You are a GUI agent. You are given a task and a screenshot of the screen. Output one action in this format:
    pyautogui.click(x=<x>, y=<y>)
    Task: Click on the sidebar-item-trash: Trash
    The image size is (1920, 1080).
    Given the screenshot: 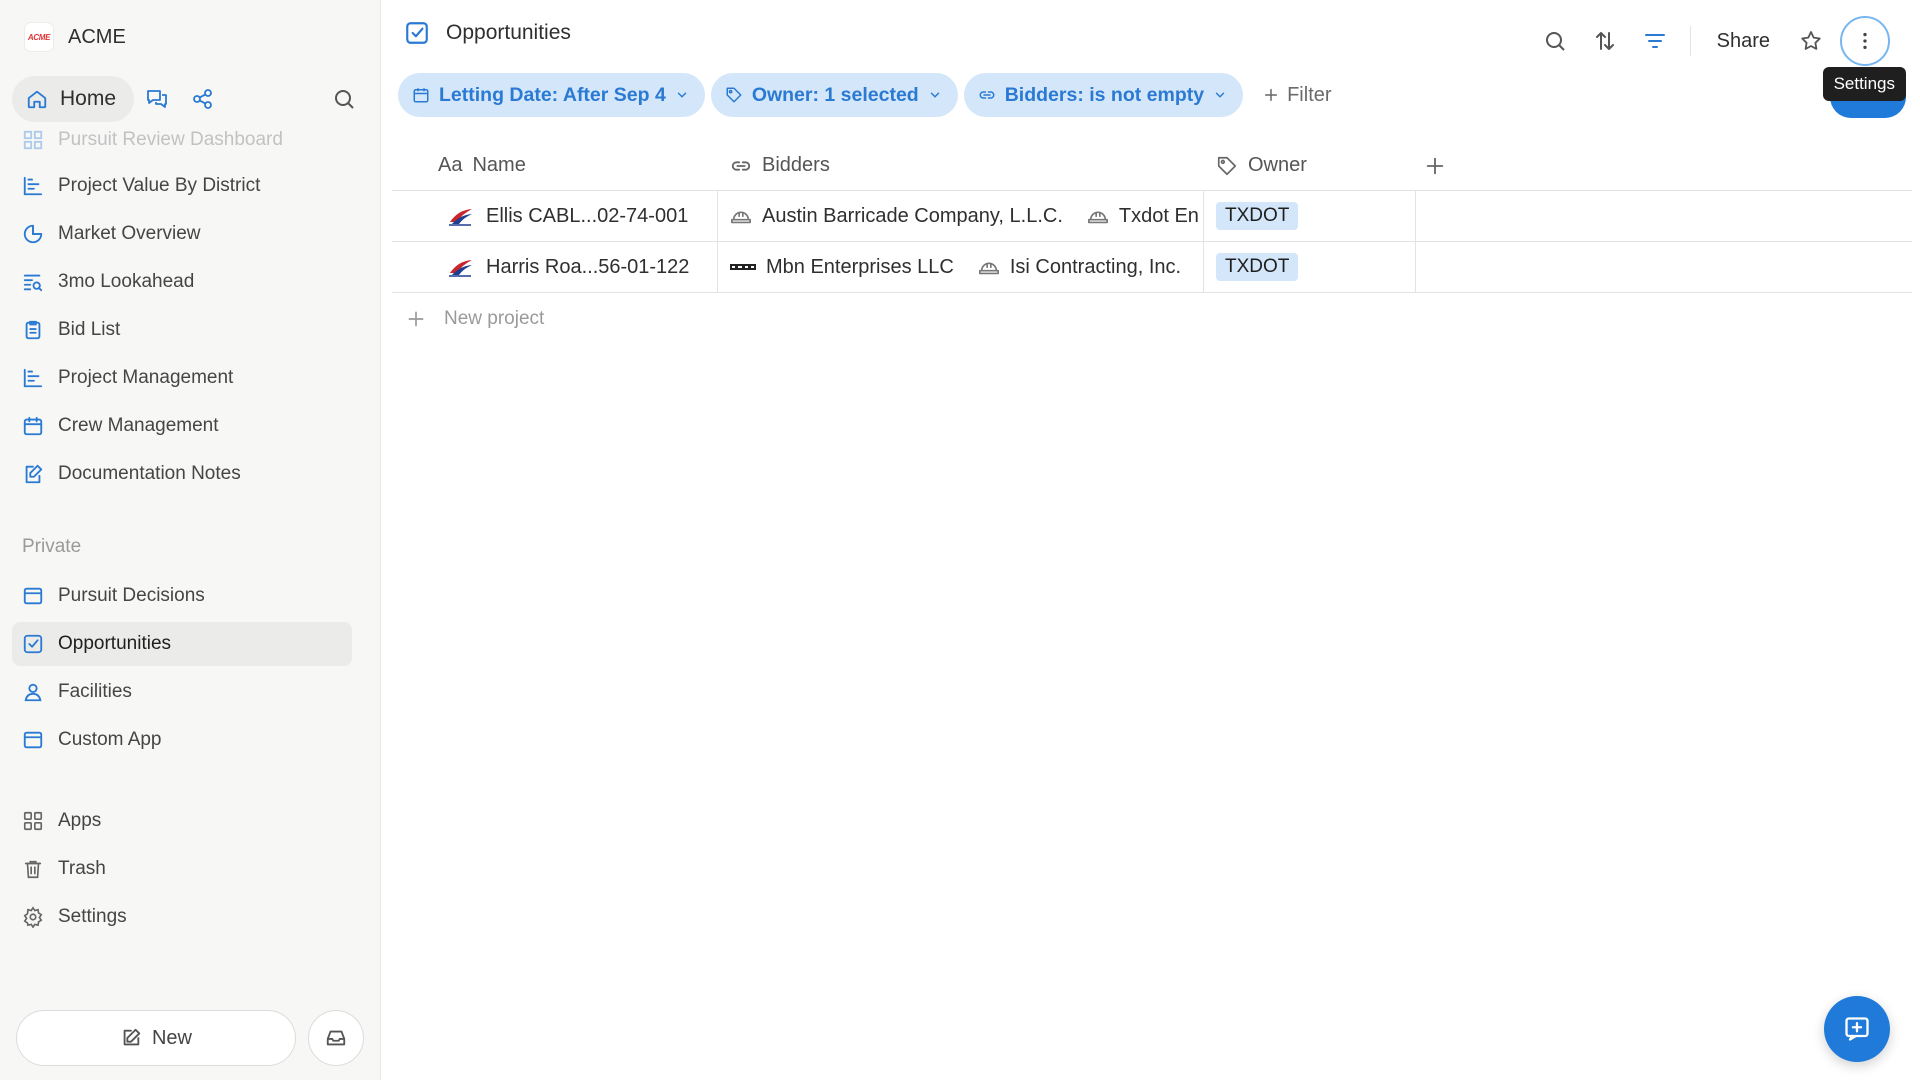 What is the action you would take?
    pyautogui.click(x=182, y=869)
    